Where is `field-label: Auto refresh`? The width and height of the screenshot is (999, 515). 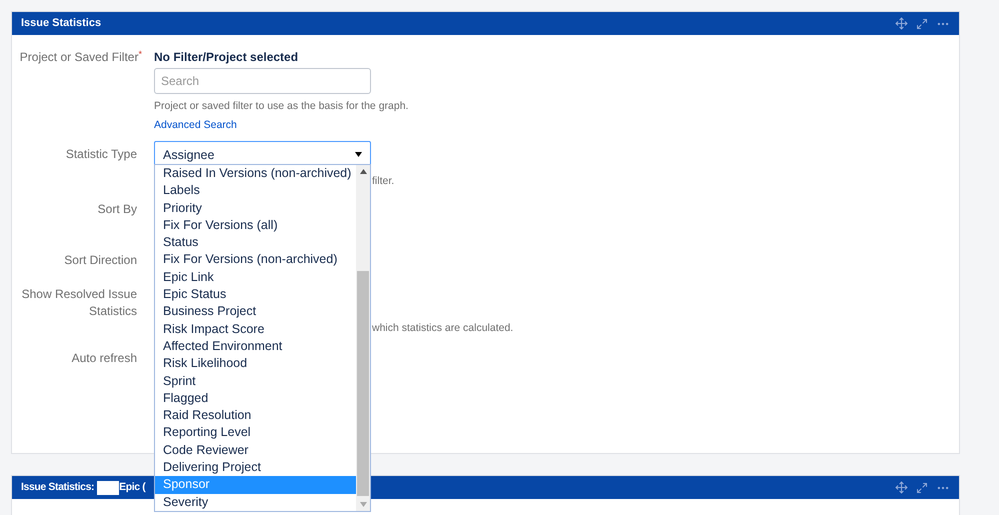 field-label: Auto refresh is located at coordinates (104, 358).